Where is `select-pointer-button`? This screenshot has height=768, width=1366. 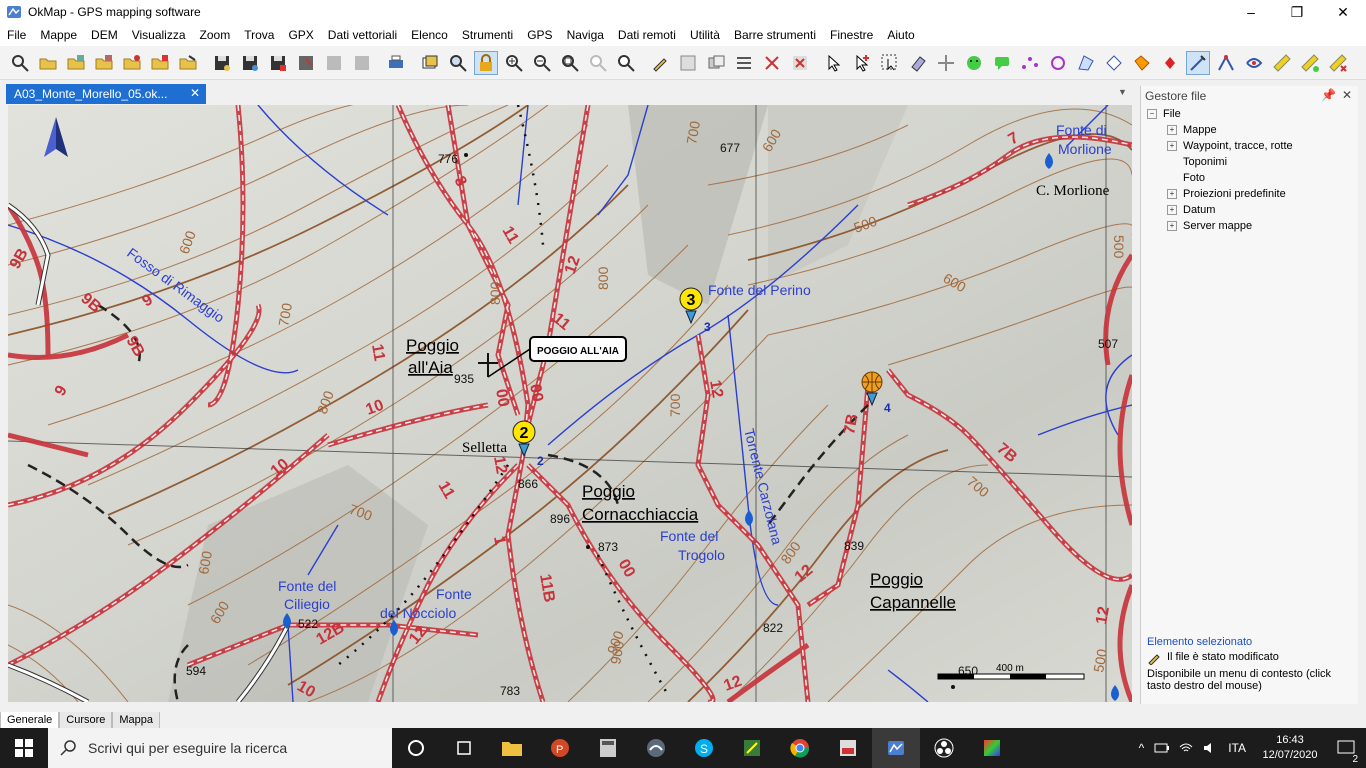
select-pointer-button is located at coordinates (834, 63).